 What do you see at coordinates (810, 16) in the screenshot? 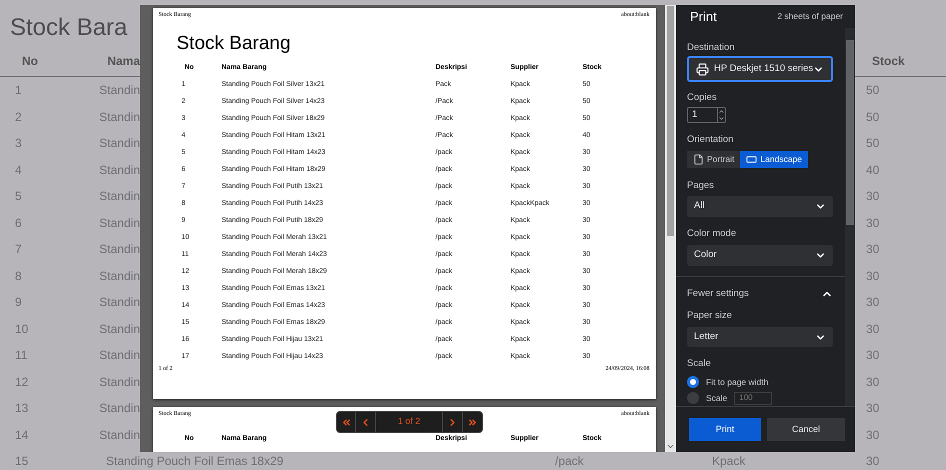
I see `sheet-count: 2 sheets of paper` at bounding box center [810, 16].